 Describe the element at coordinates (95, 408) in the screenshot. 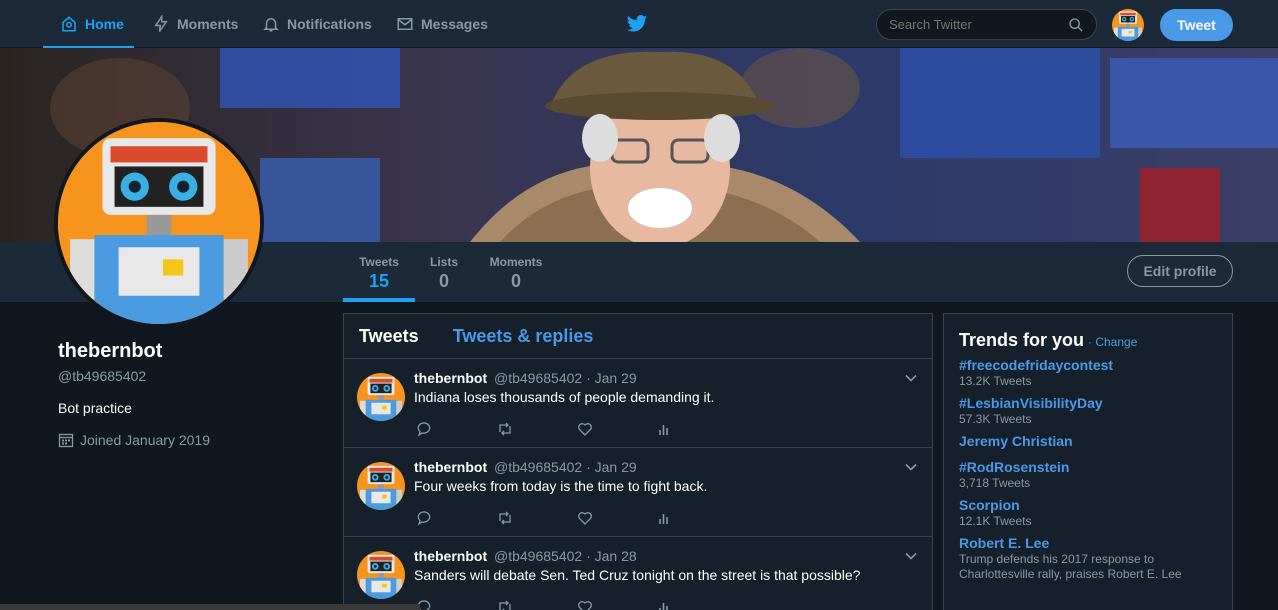

I see `profile-bio: Bot practice` at that location.